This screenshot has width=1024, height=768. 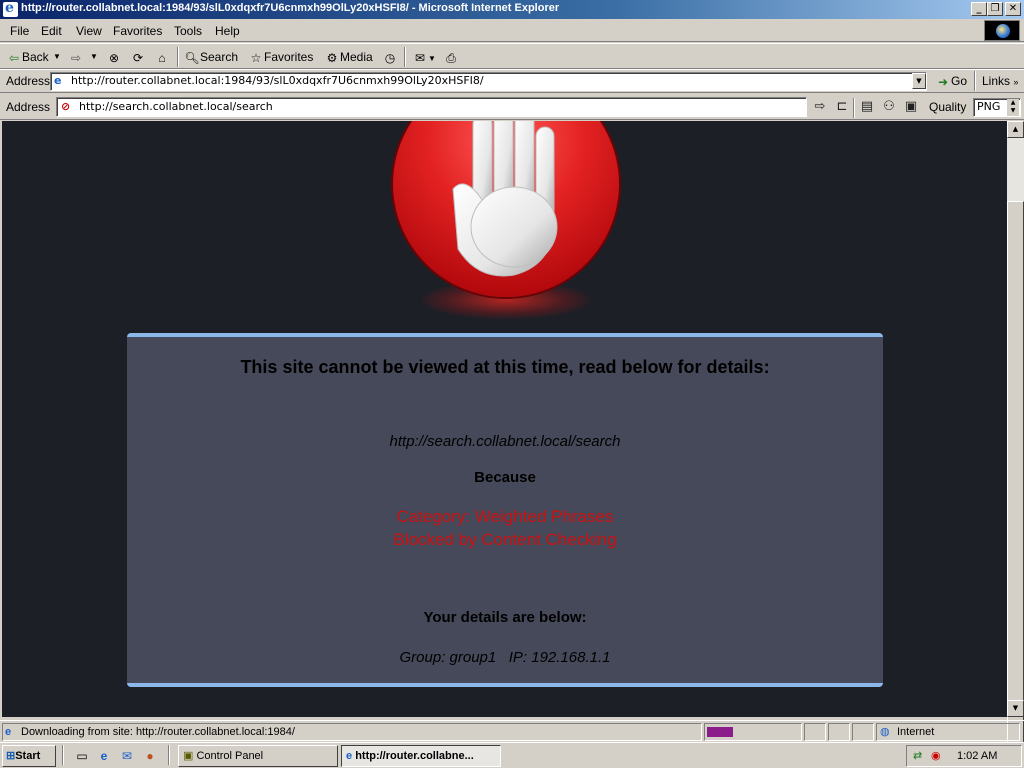 What do you see at coordinates (885, 732) in the screenshot?
I see `globe-icon: ◍` at bounding box center [885, 732].